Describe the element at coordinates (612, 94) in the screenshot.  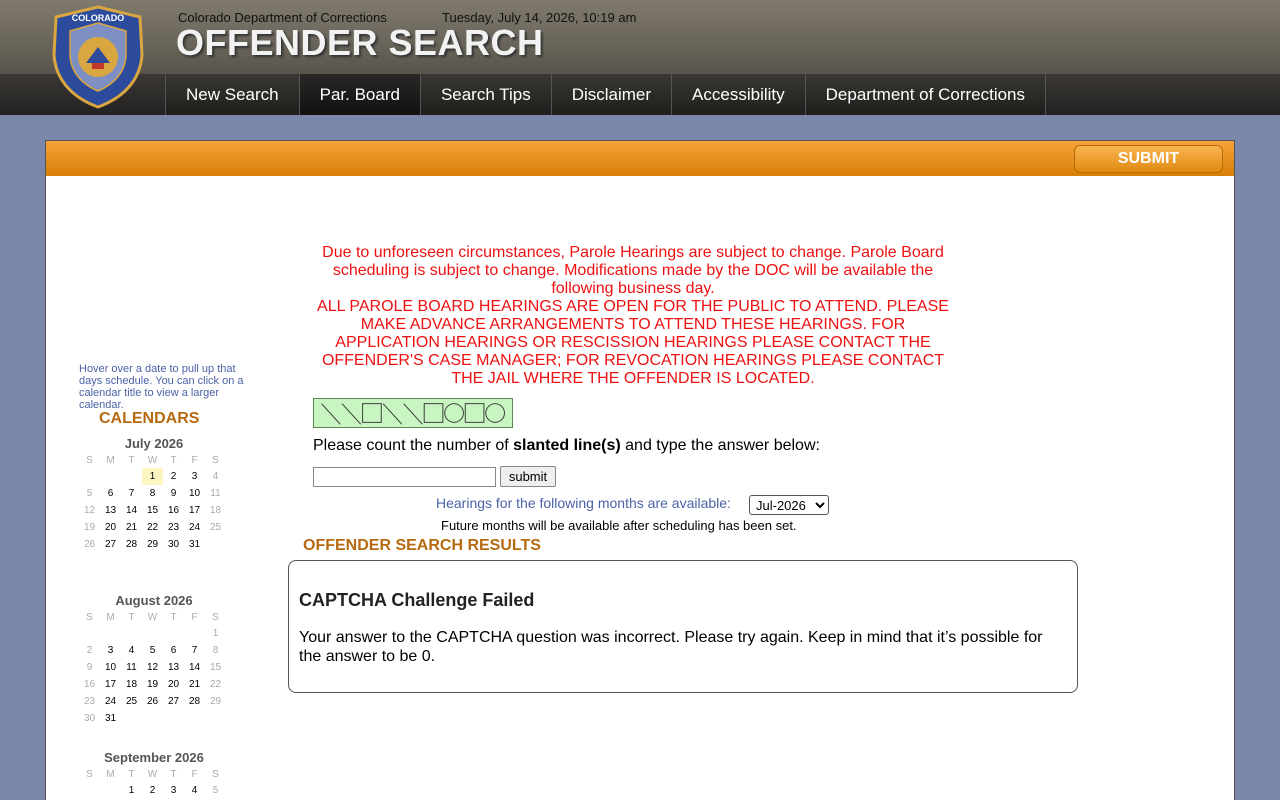
I see `nav-disclaimer: Disclaimer` at that location.